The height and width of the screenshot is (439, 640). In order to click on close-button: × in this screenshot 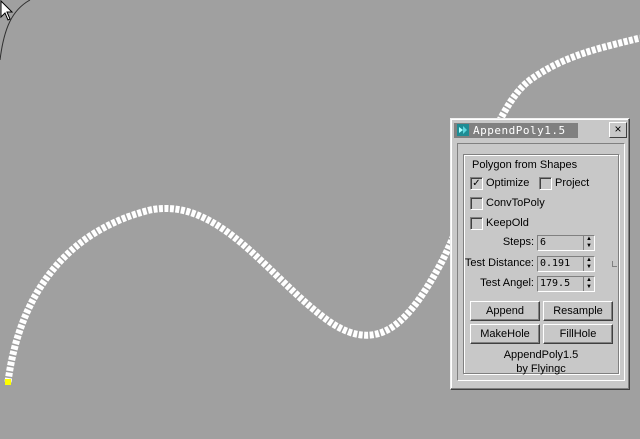, I will do `click(618, 130)`.